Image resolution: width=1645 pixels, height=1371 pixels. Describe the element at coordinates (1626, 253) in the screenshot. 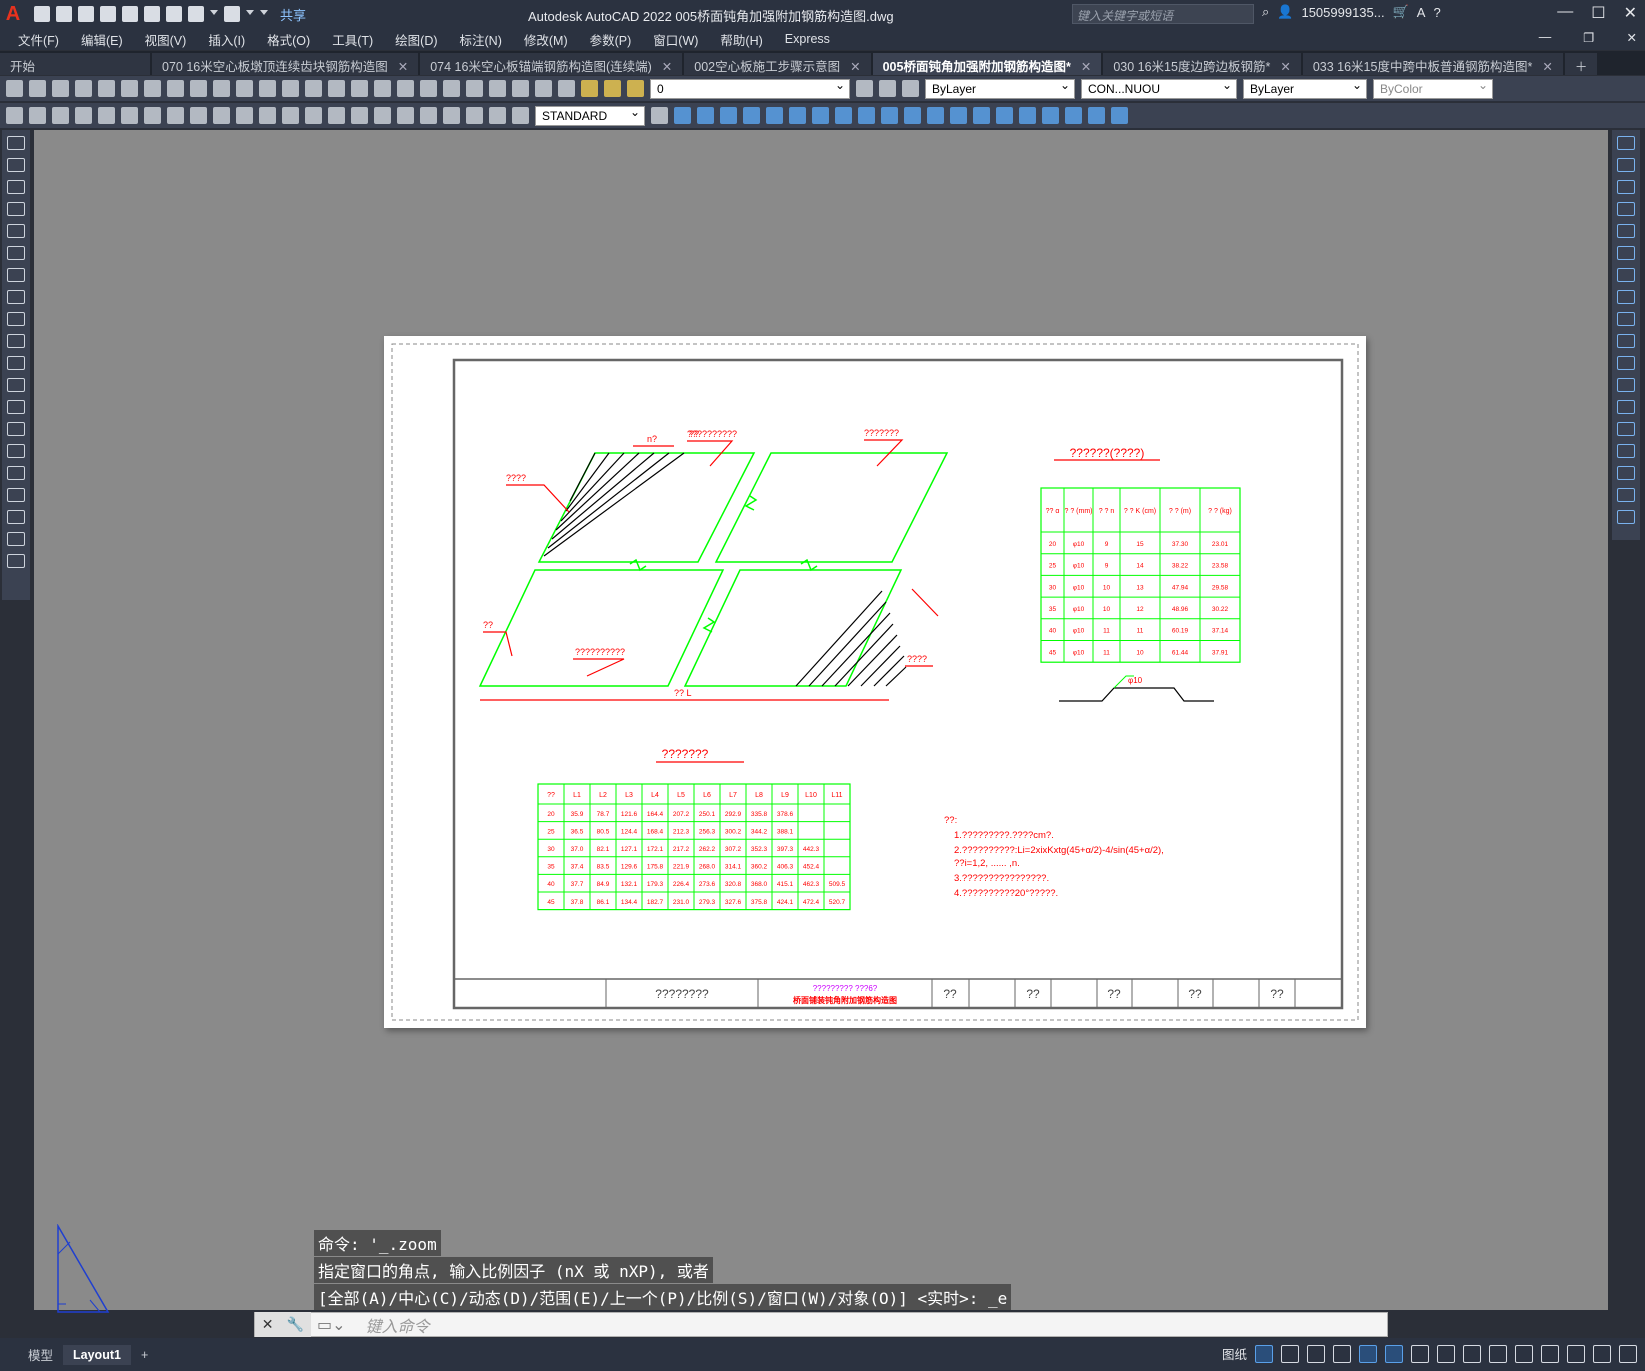

I see `move-icon` at that location.